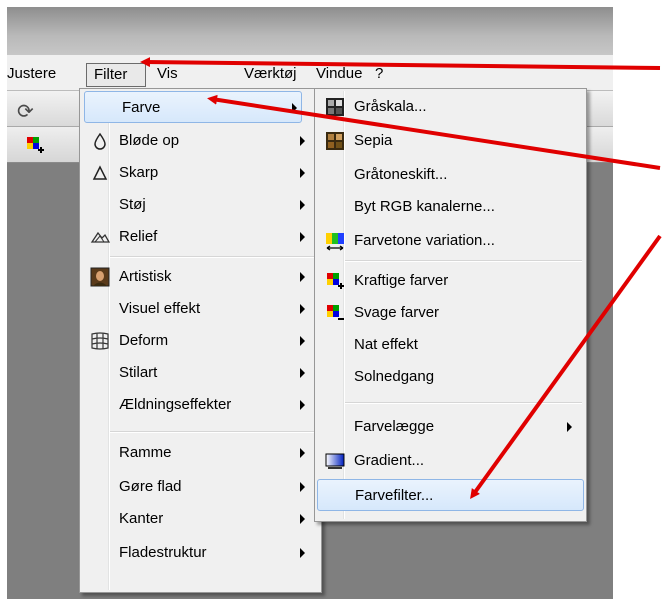 The width and height of the screenshot is (667, 599). Describe the element at coordinates (400, 63) in the screenshot. I see `annotation-arrow-filter` at that location.